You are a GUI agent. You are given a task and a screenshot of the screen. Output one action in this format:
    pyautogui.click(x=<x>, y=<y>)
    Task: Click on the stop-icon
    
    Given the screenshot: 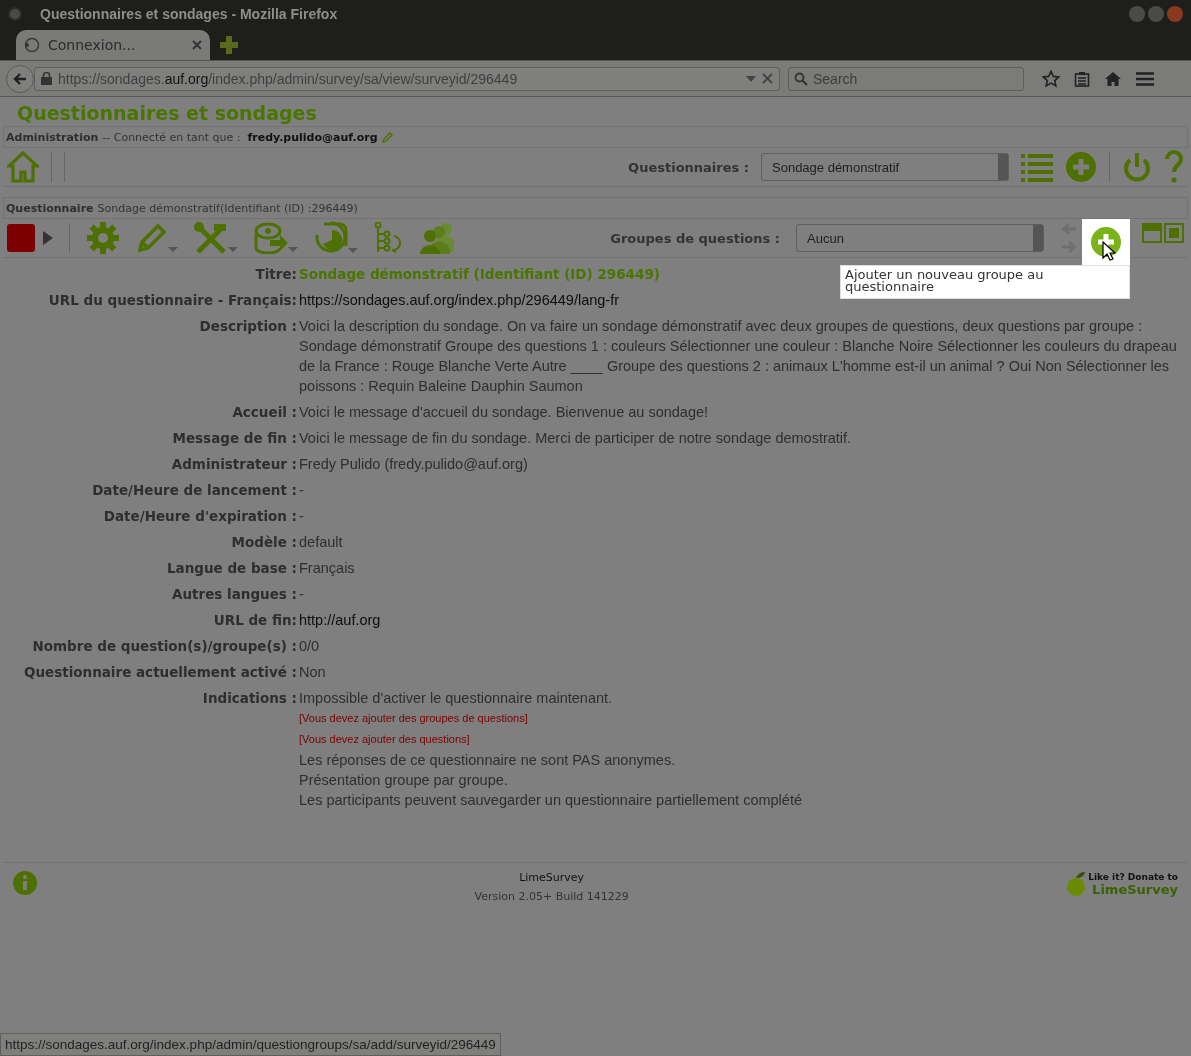 What is the action you would take?
    pyautogui.click(x=21, y=238)
    